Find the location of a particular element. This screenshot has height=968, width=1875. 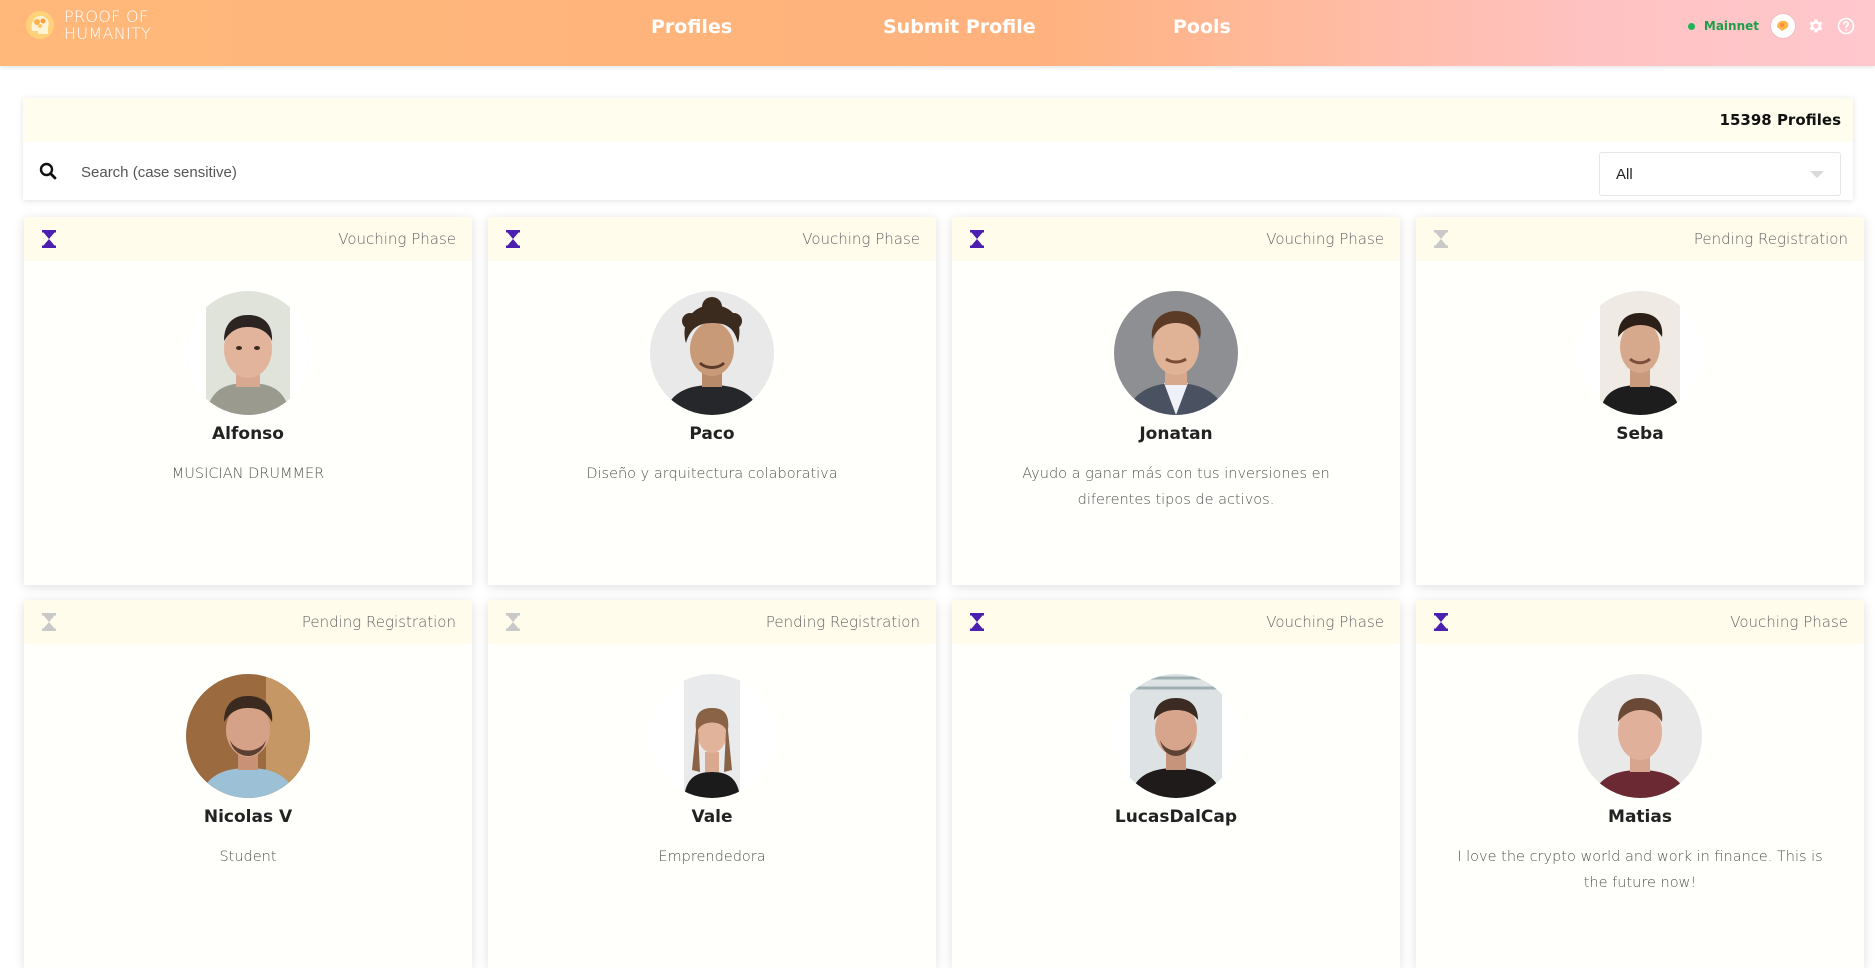

logo: PROOF OF HUMANITY is located at coordinates (87, 25).